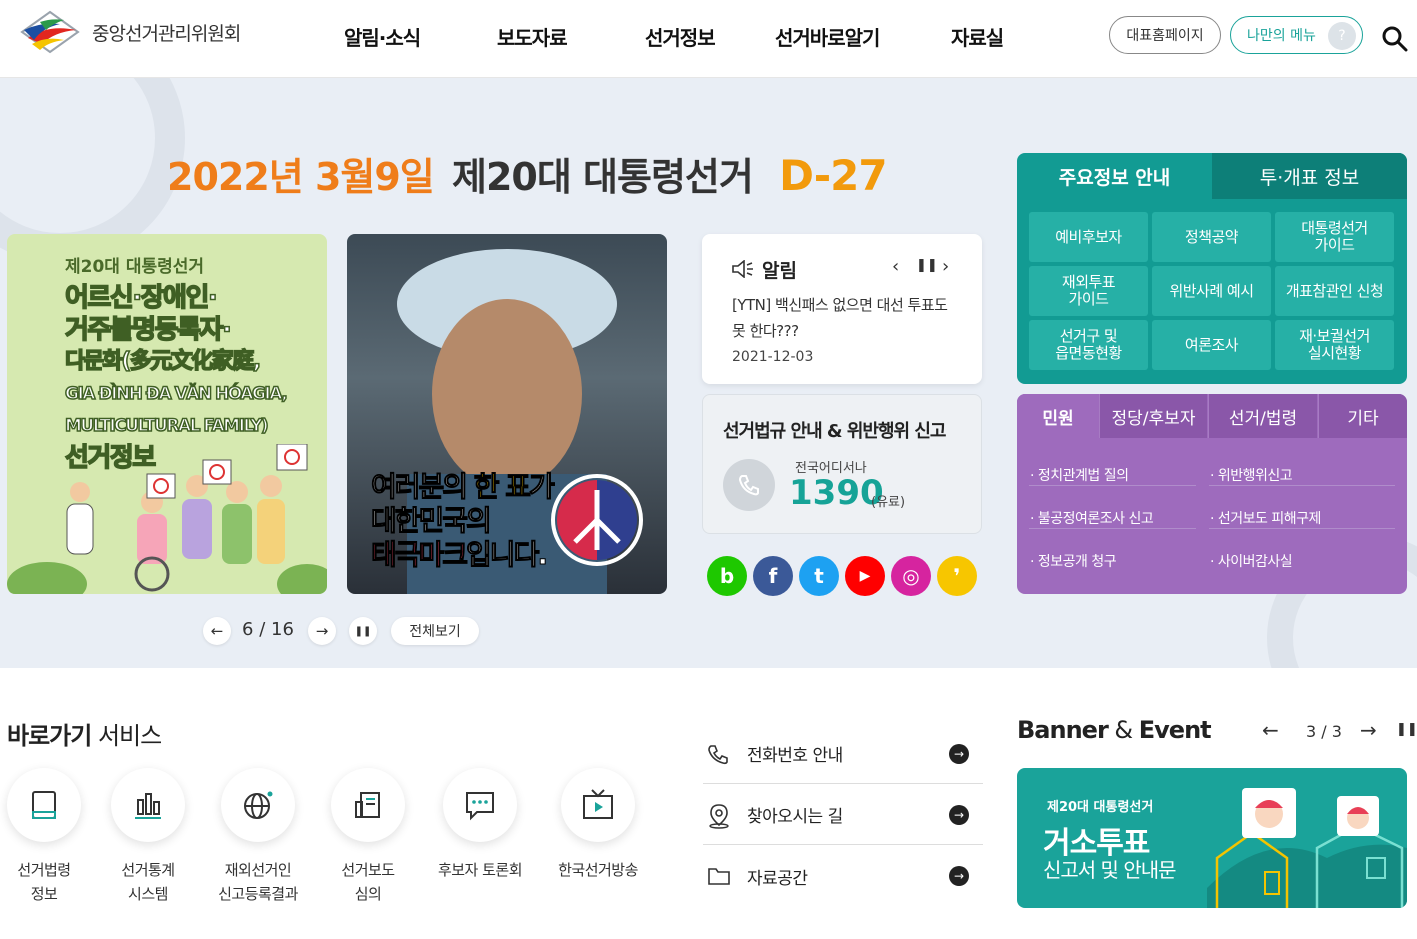 The width and height of the screenshot is (1417, 939). What do you see at coordinates (597, 520) in the screenshot?
I see `ballot-stamp-icon` at bounding box center [597, 520].